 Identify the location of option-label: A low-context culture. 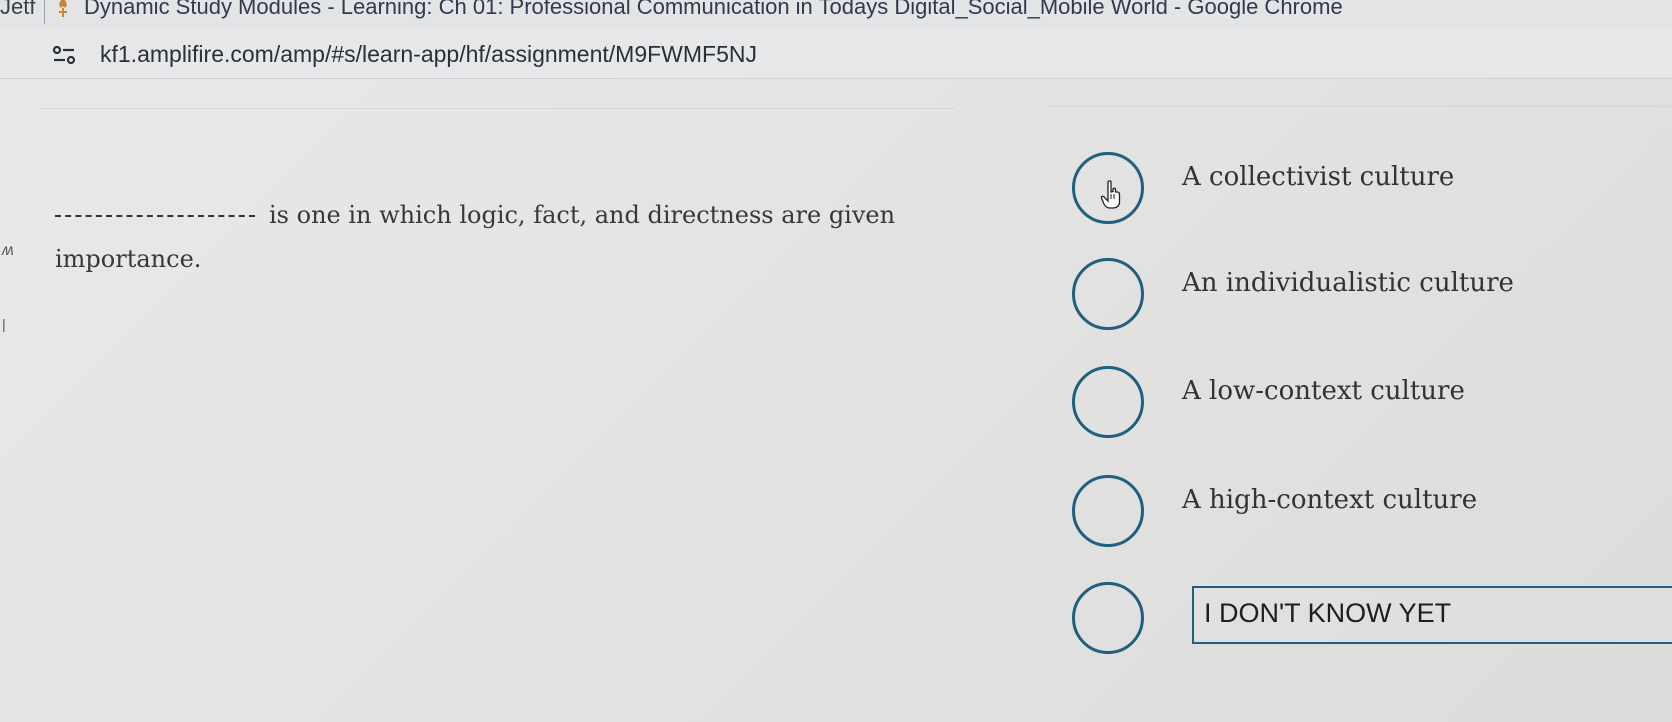
(1323, 391).